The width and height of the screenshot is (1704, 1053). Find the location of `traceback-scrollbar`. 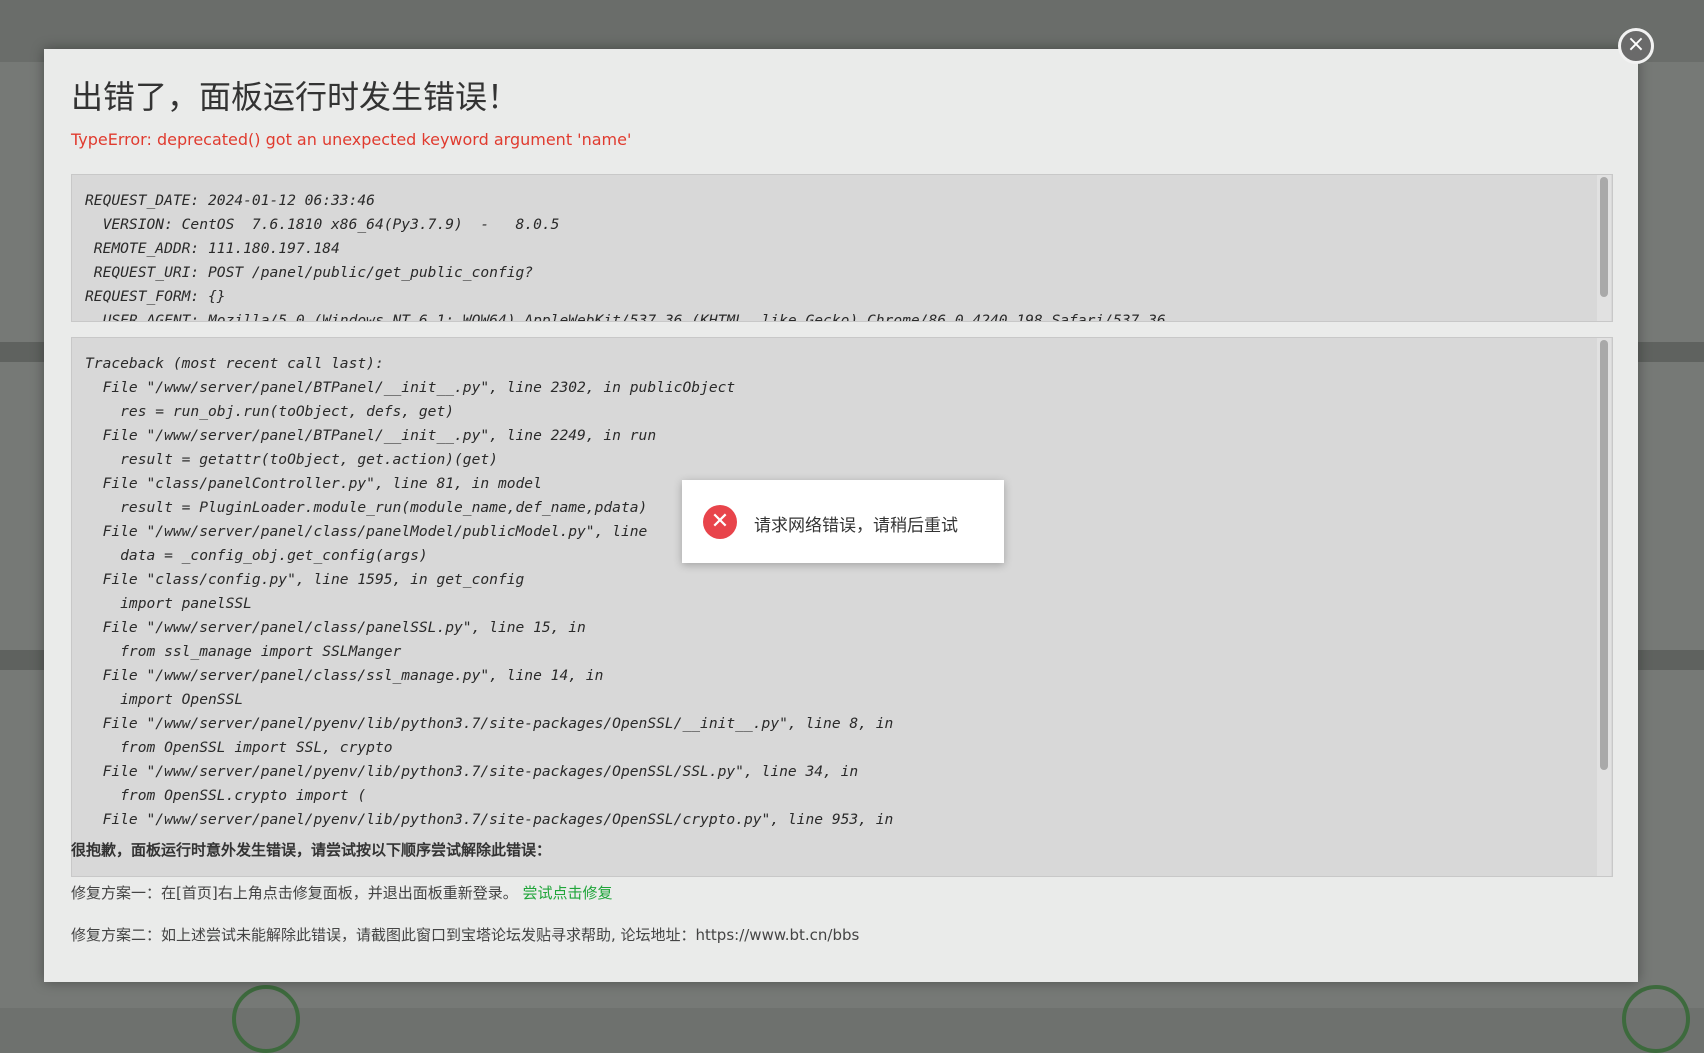

traceback-scrollbar is located at coordinates (1604, 607).